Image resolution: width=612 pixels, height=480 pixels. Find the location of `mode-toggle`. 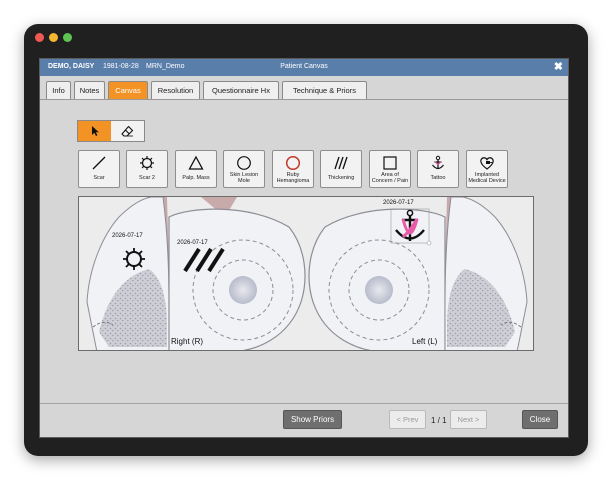

mode-toggle is located at coordinates (111, 131).